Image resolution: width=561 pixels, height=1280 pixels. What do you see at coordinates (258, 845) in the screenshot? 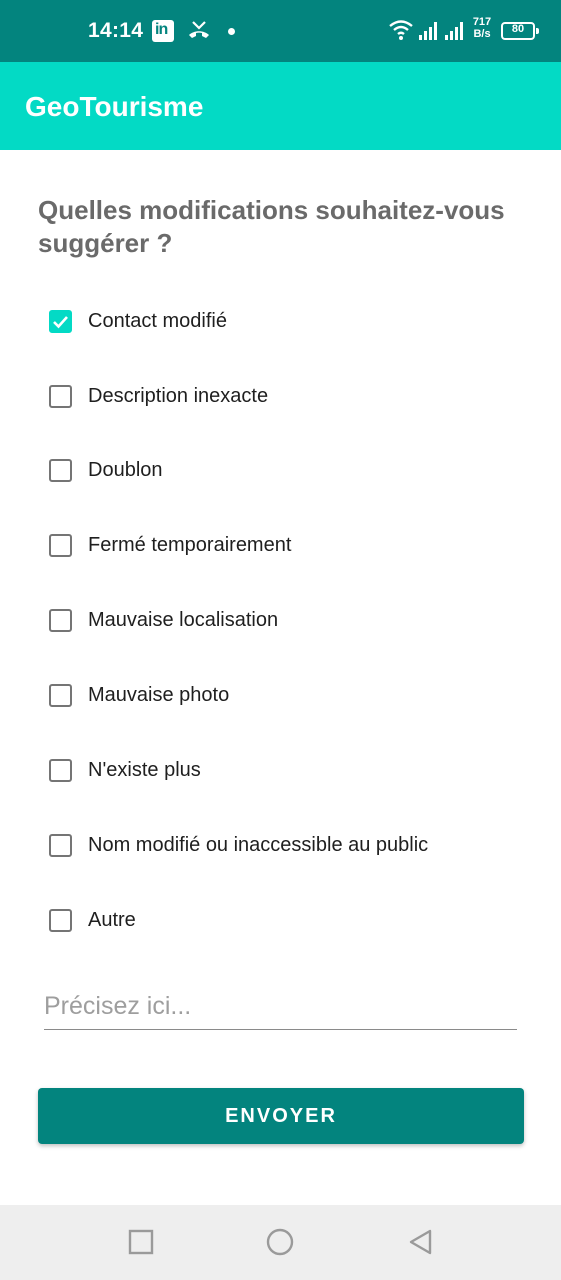
I see `option-label: Nom modifié ou inaccessible au public` at bounding box center [258, 845].